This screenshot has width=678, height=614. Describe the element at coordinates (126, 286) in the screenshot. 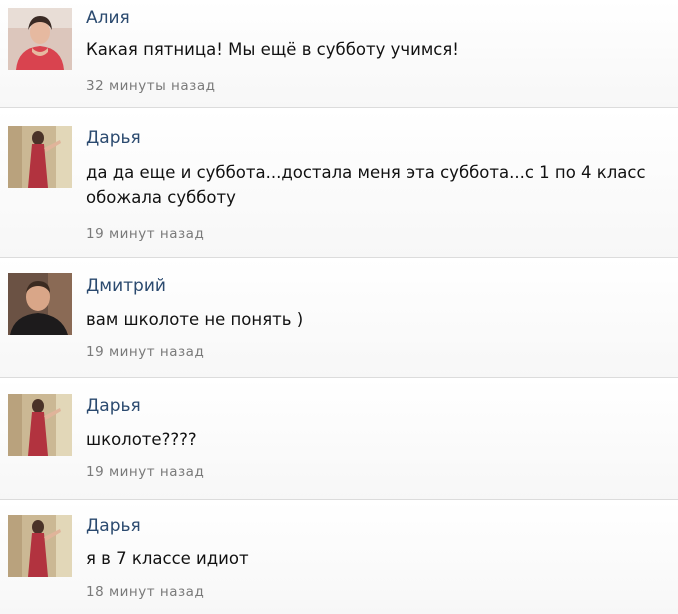

I see `comment-author-link: Дмитрий` at that location.